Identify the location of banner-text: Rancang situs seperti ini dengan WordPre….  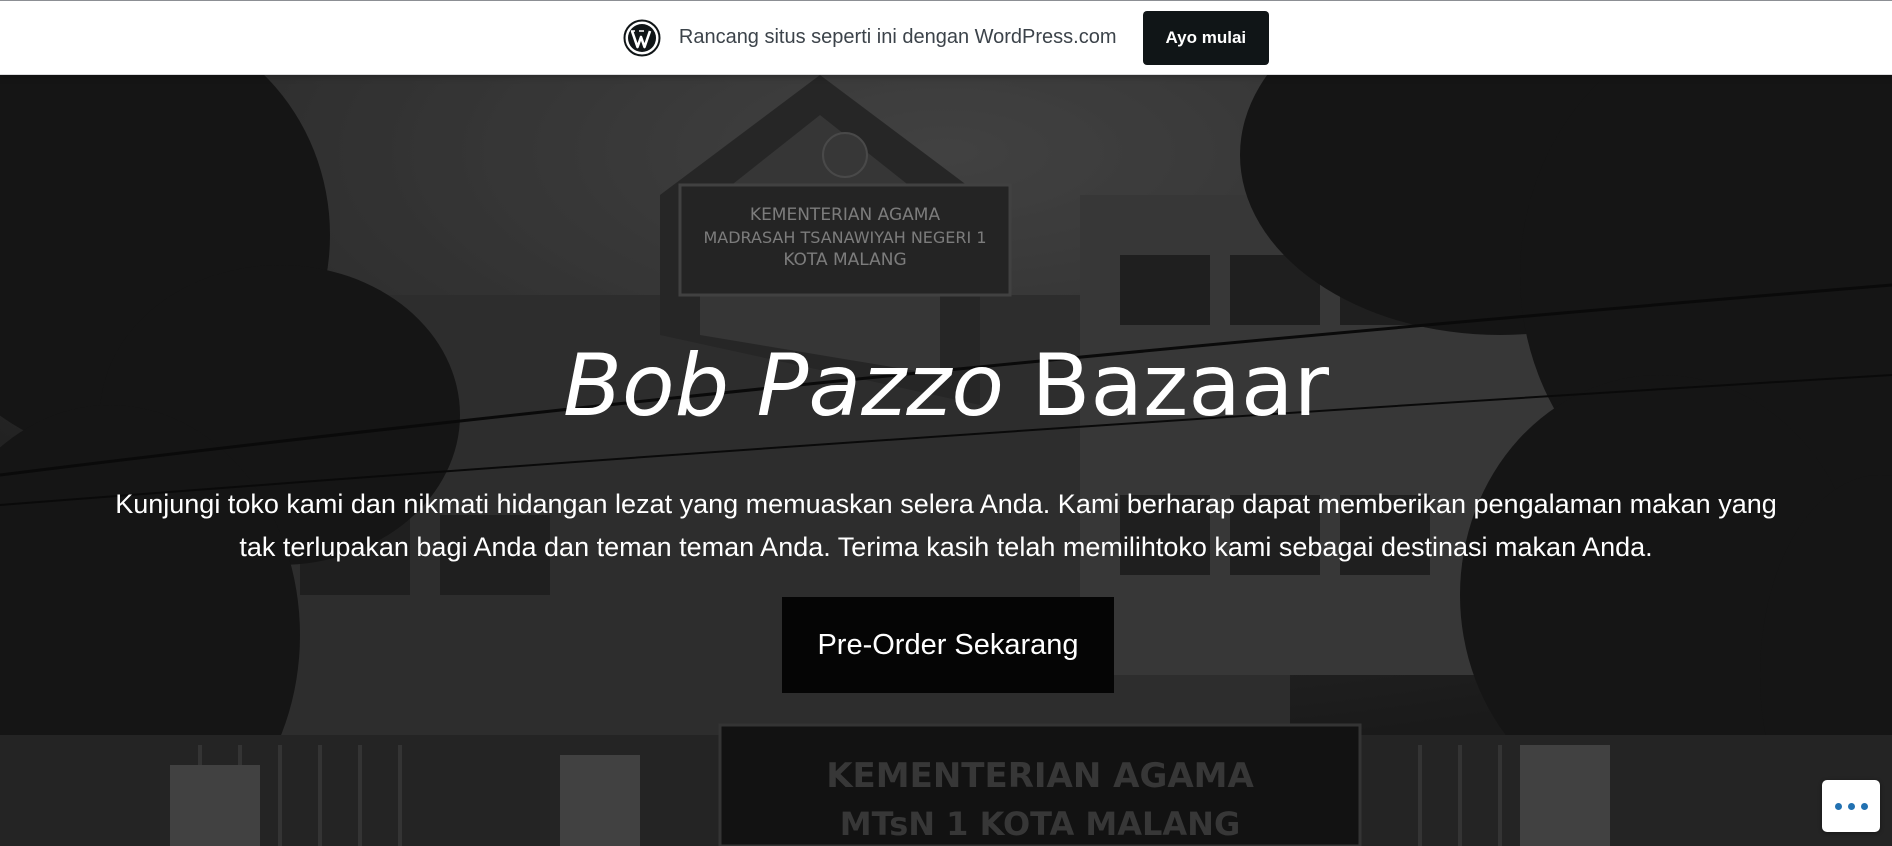
(897, 37).